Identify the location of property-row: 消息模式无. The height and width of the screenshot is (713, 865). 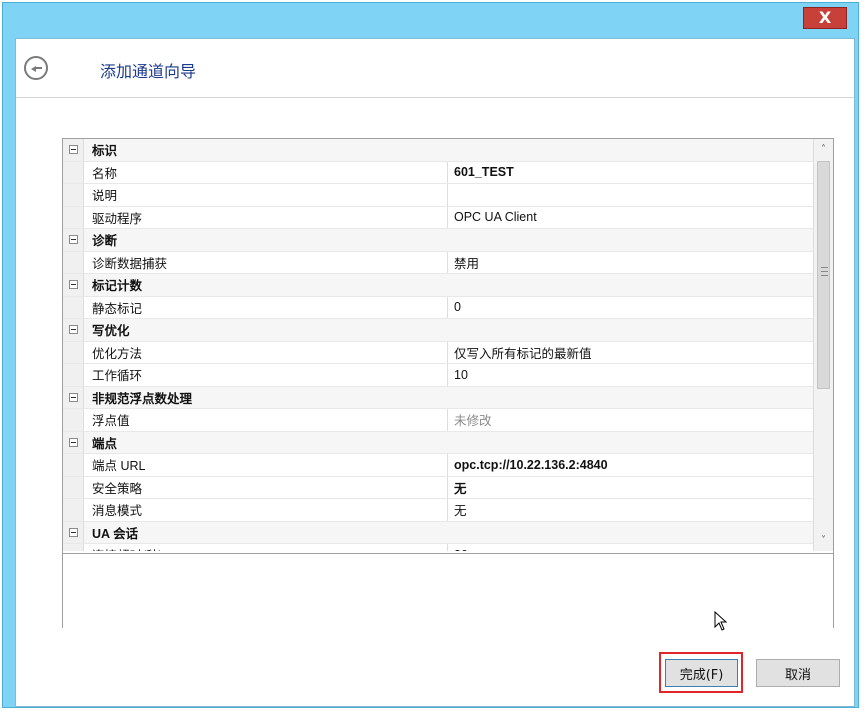
(438, 510).